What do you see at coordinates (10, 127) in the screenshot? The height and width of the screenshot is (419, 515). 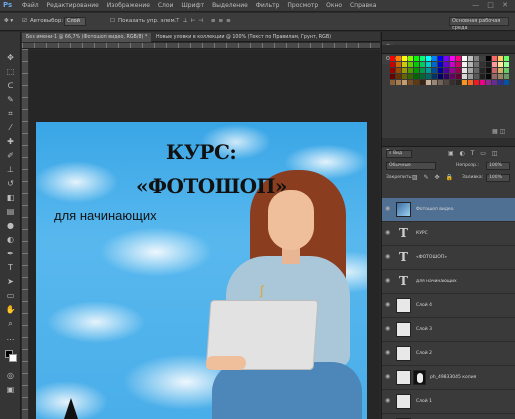 I see `eyedropper-tool-icon: ⁄` at bounding box center [10, 127].